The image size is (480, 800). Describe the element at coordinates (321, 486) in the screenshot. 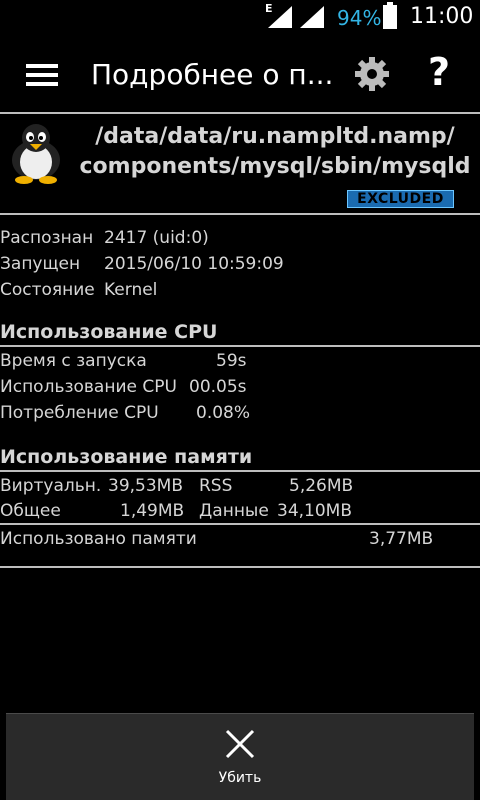

I see `rss-value: 5,26MB` at that location.